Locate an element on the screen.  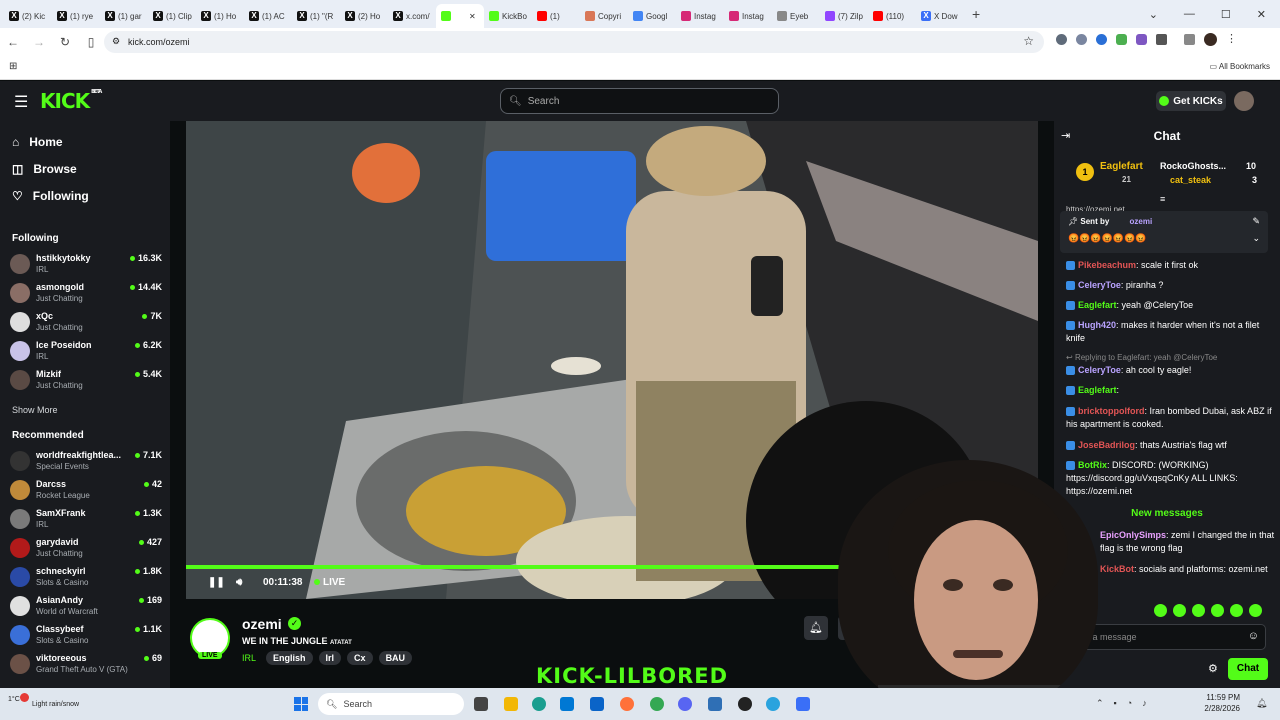
browser-tab: X (1) AC is located at coordinates (268, 16).